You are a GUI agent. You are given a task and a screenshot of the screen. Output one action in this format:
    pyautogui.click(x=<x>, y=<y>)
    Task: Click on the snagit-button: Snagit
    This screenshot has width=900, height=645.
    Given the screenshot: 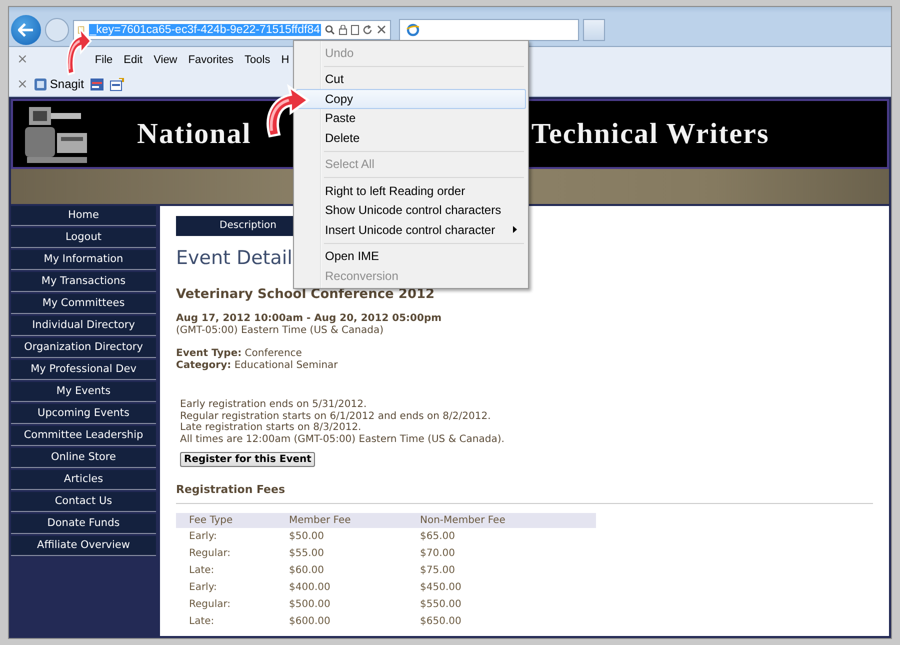 What is the action you would take?
    pyautogui.click(x=59, y=84)
    